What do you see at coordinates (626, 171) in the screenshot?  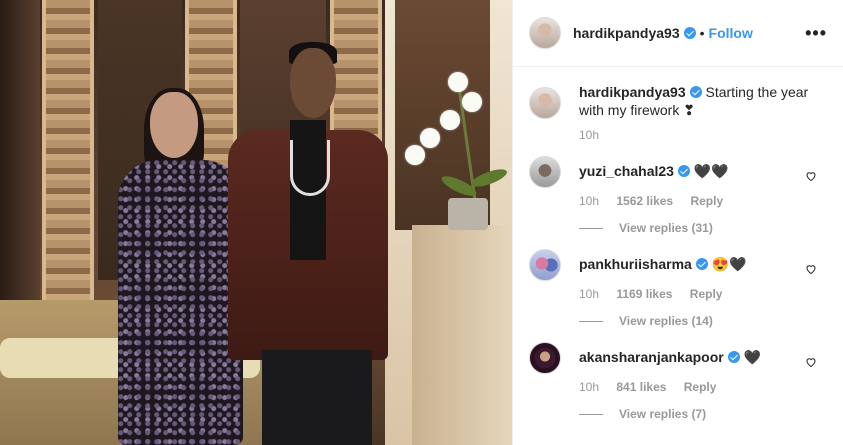 I see `commenter-username: yuzi_chahal23` at bounding box center [626, 171].